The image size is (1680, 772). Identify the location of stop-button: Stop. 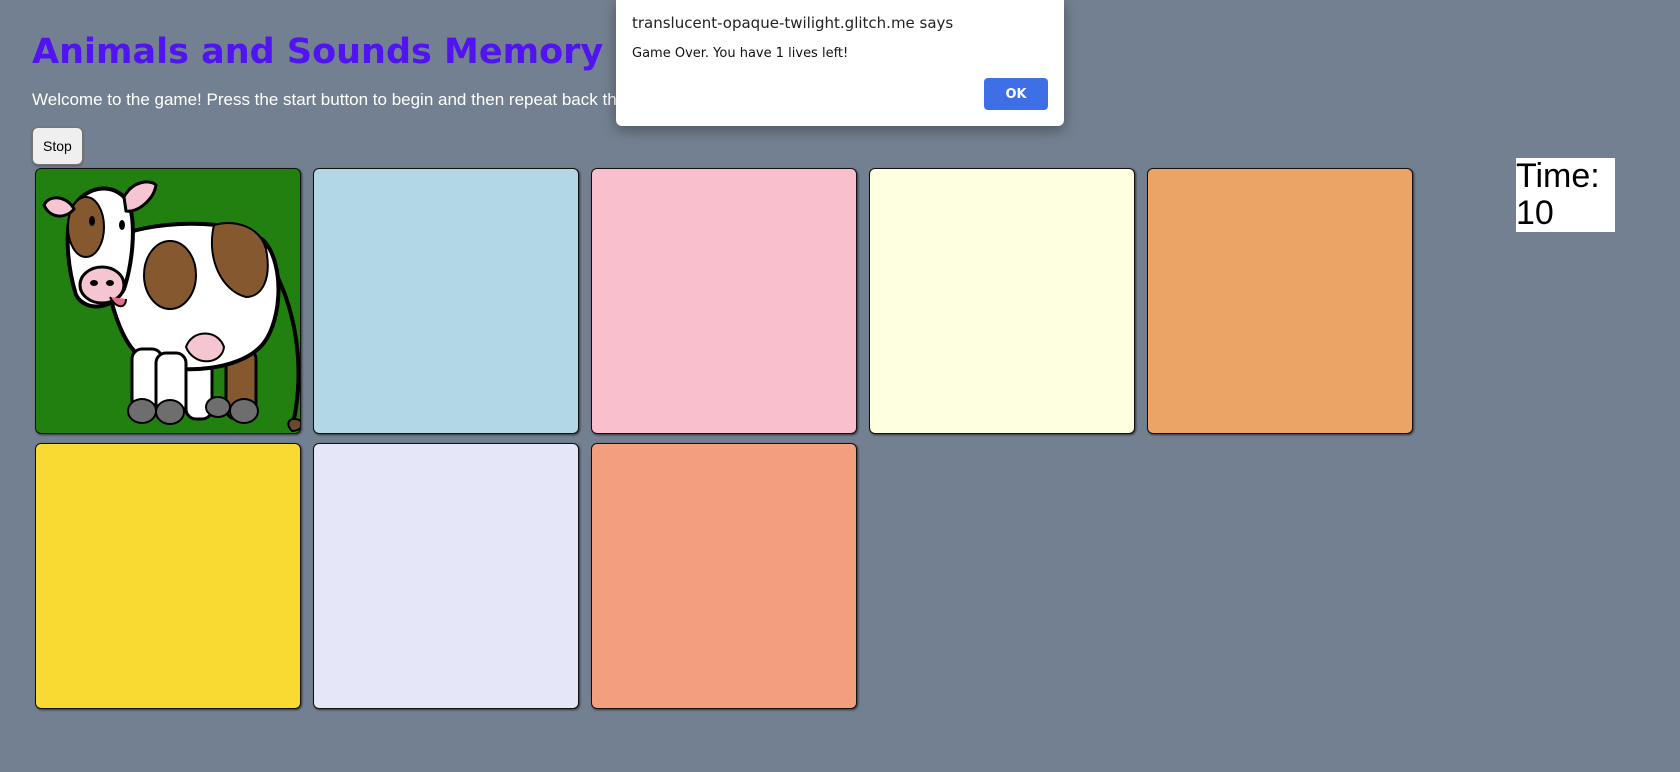
(57, 146).